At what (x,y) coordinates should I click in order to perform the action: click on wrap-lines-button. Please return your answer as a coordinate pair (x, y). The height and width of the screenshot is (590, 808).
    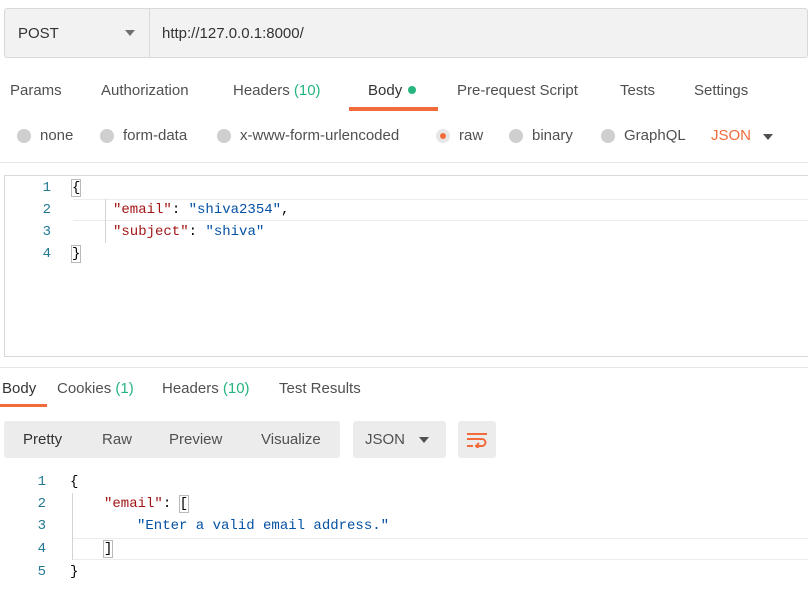
    Looking at the image, I should click on (477, 439).